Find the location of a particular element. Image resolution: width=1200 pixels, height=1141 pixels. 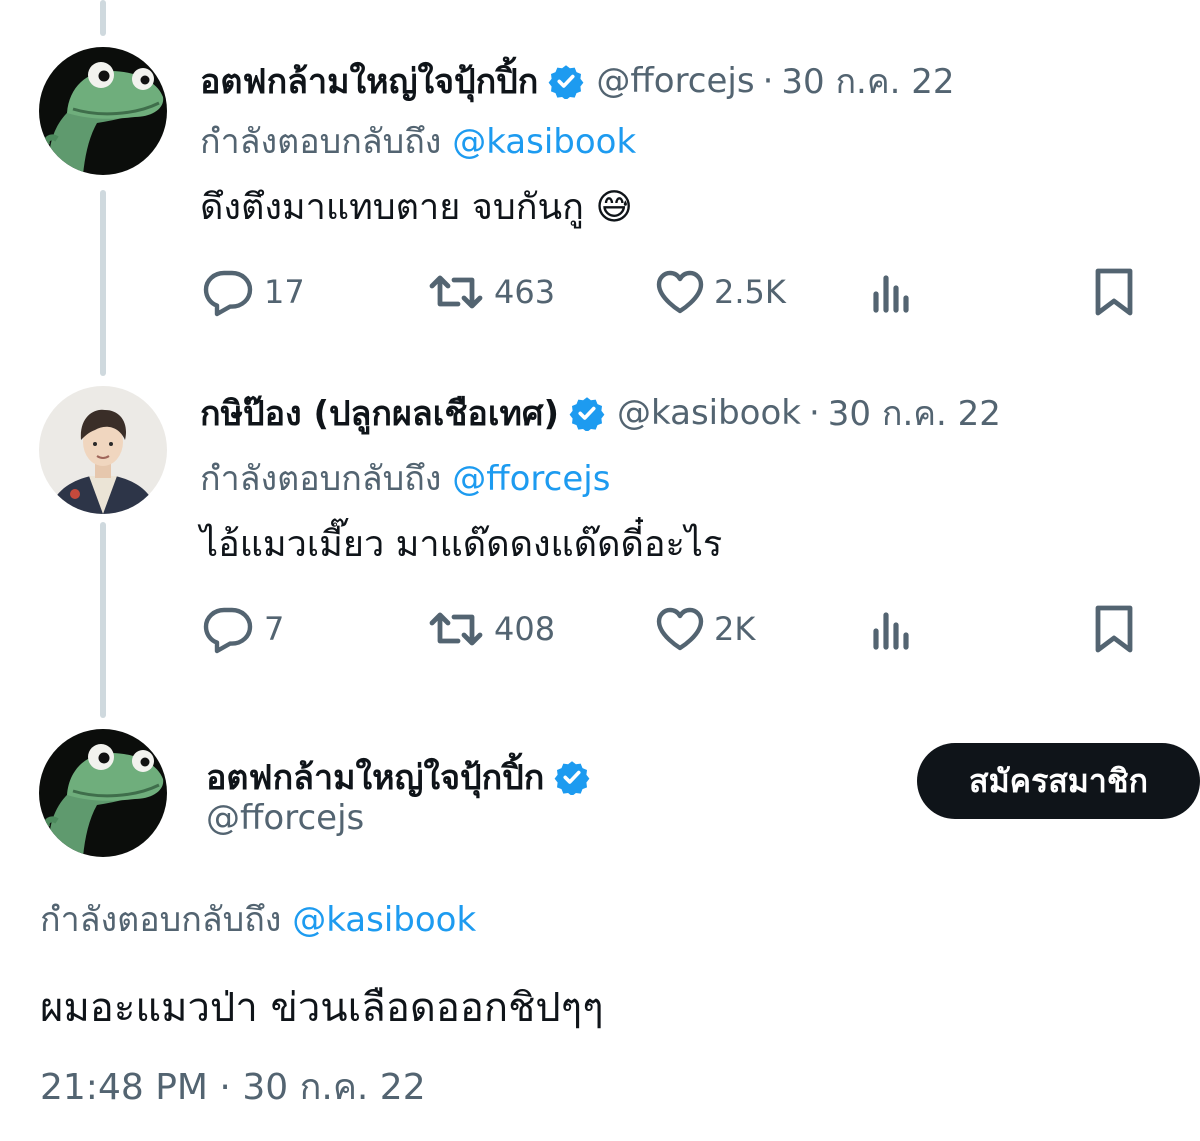

replying-to: กำลังตอบกลับถึง @fforcejs is located at coordinates (405, 478).